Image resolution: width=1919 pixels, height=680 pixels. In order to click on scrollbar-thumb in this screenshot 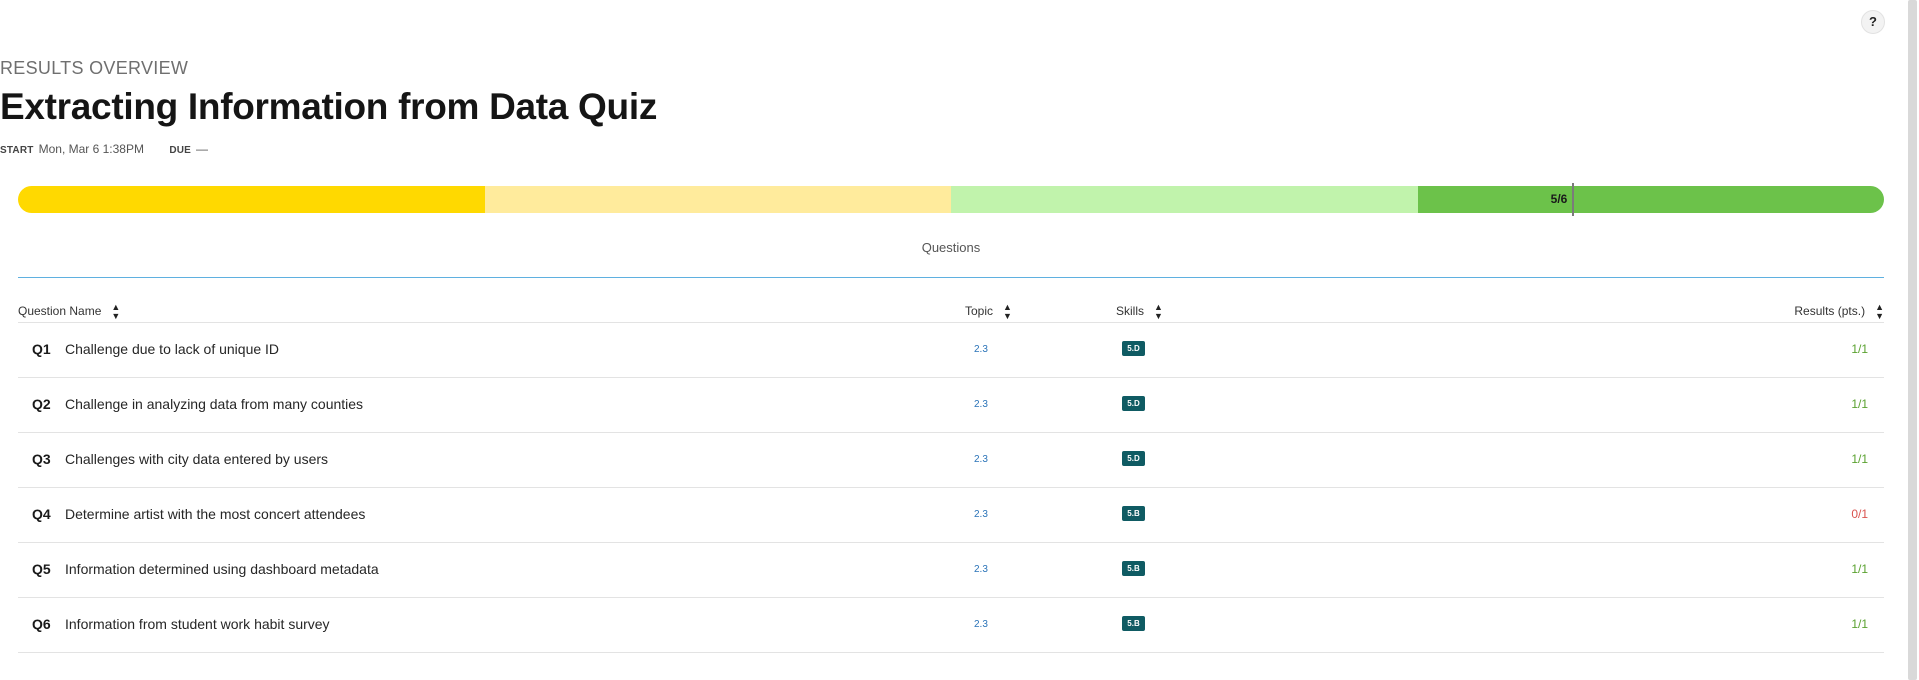, I will do `click(1912, 340)`.